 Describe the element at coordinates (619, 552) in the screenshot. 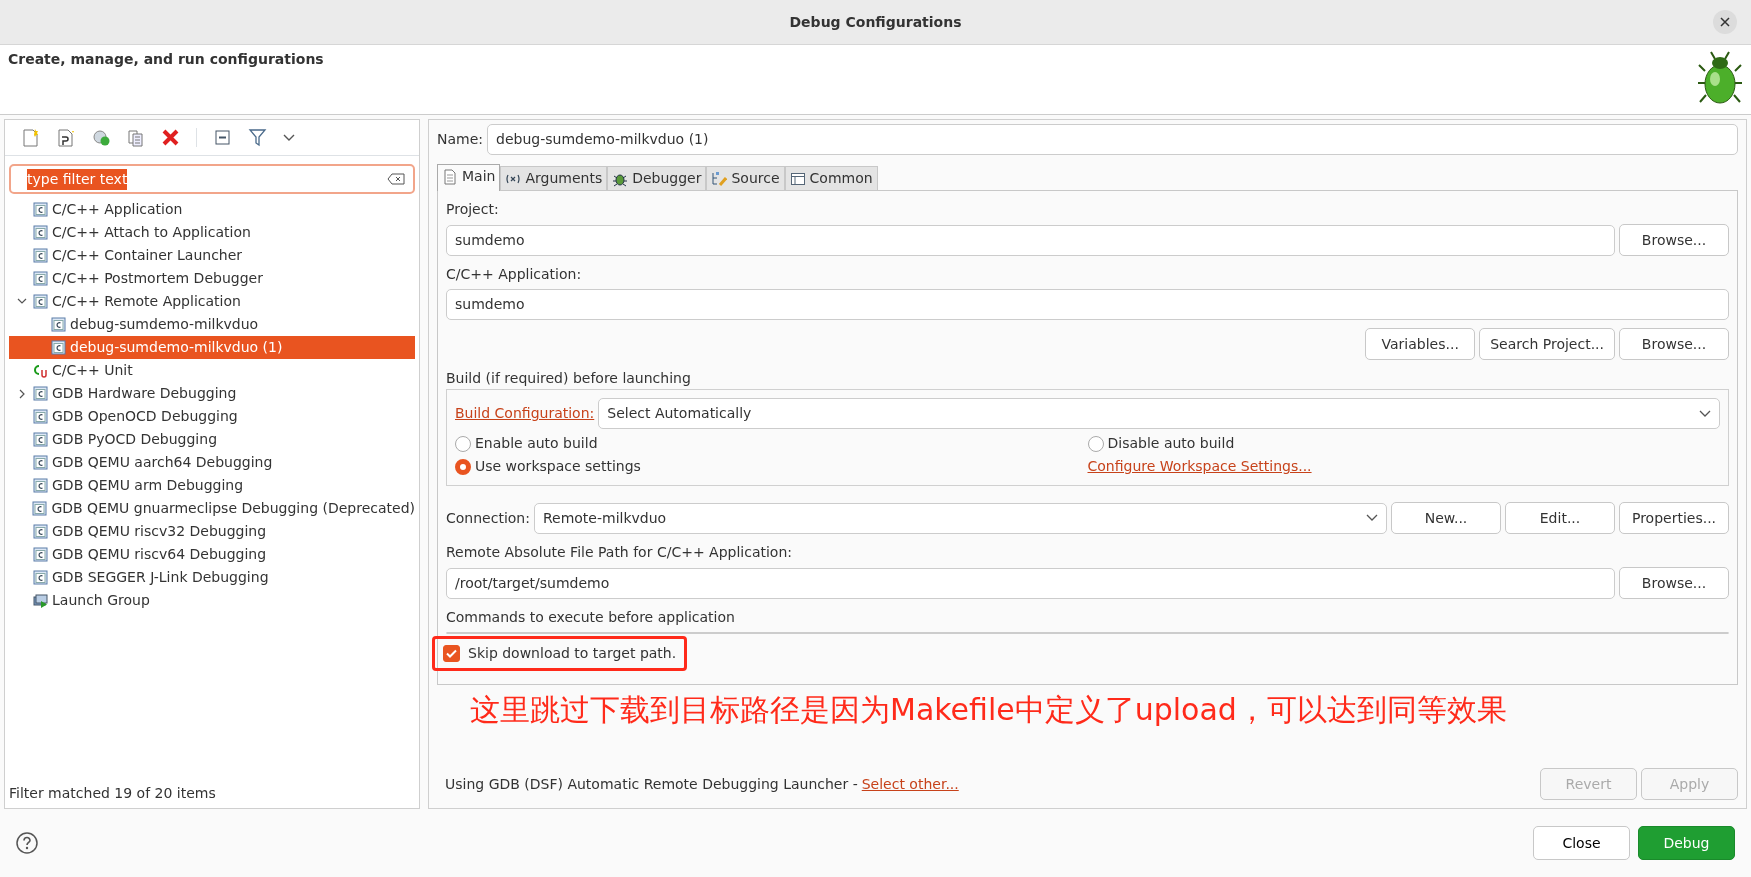

I see `field-label: Remote Absolute File Path for C/C++ Application:` at that location.